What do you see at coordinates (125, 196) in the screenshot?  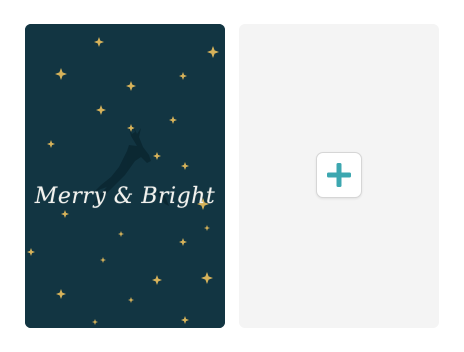 I see `card-title: Merry & Bright` at bounding box center [125, 196].